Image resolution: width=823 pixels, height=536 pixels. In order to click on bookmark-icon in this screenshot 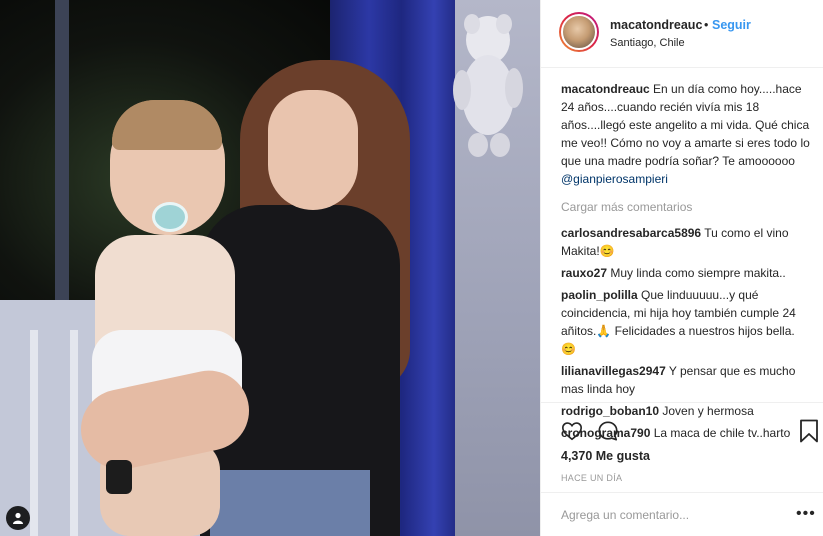, I will do `click(809, 431)`.